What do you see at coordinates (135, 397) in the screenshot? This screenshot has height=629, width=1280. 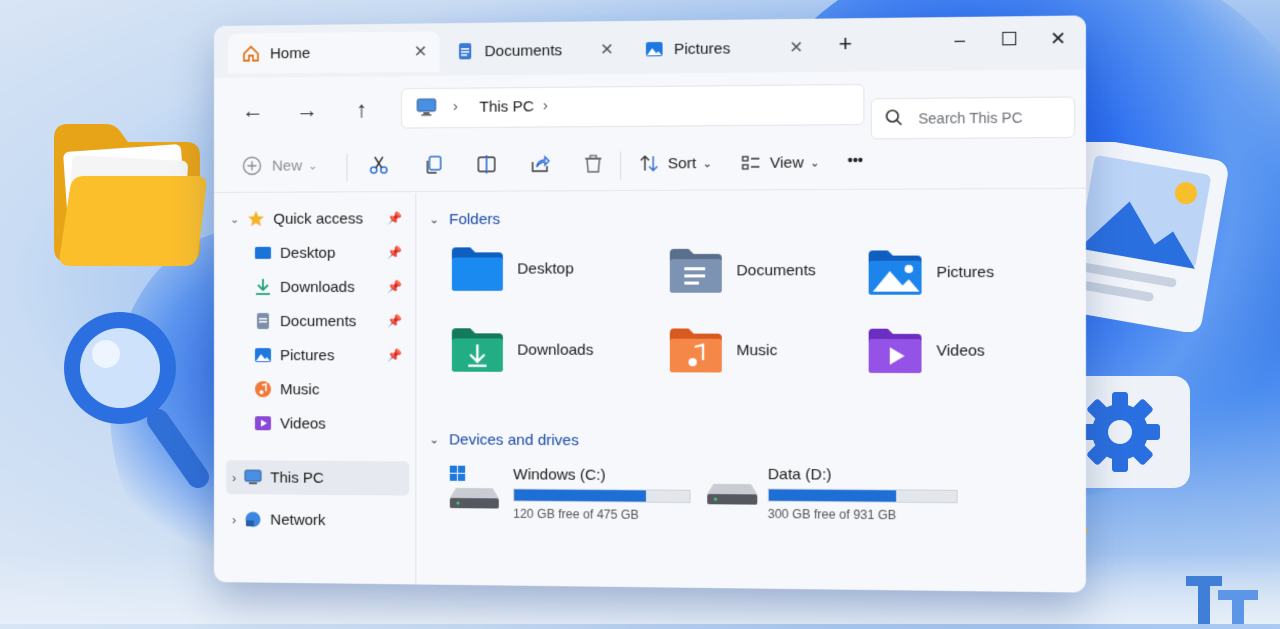 I see `magnifier-3d-icon` at bounding box center [135, 397].